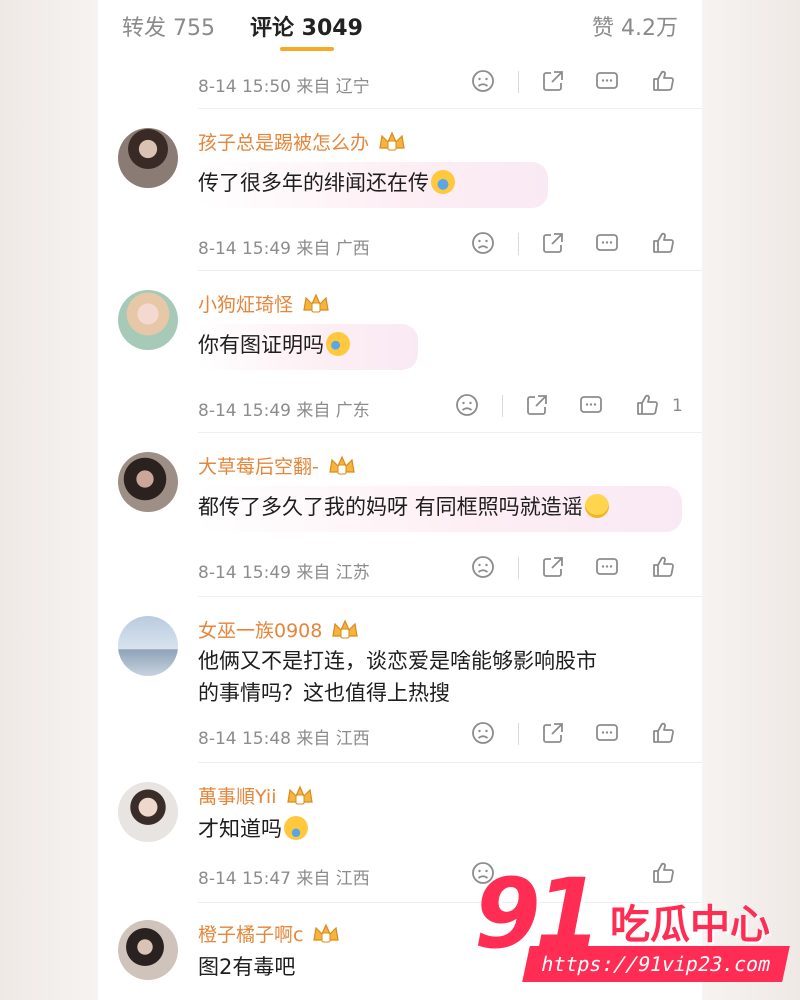 This screenshot has height=1000, width=800. What do you see at coordinates (443, 569) in the screenshot?
I see `comment-meta-row: 8-14 15:49 来自 江苏` at bounding box center [443, 569].